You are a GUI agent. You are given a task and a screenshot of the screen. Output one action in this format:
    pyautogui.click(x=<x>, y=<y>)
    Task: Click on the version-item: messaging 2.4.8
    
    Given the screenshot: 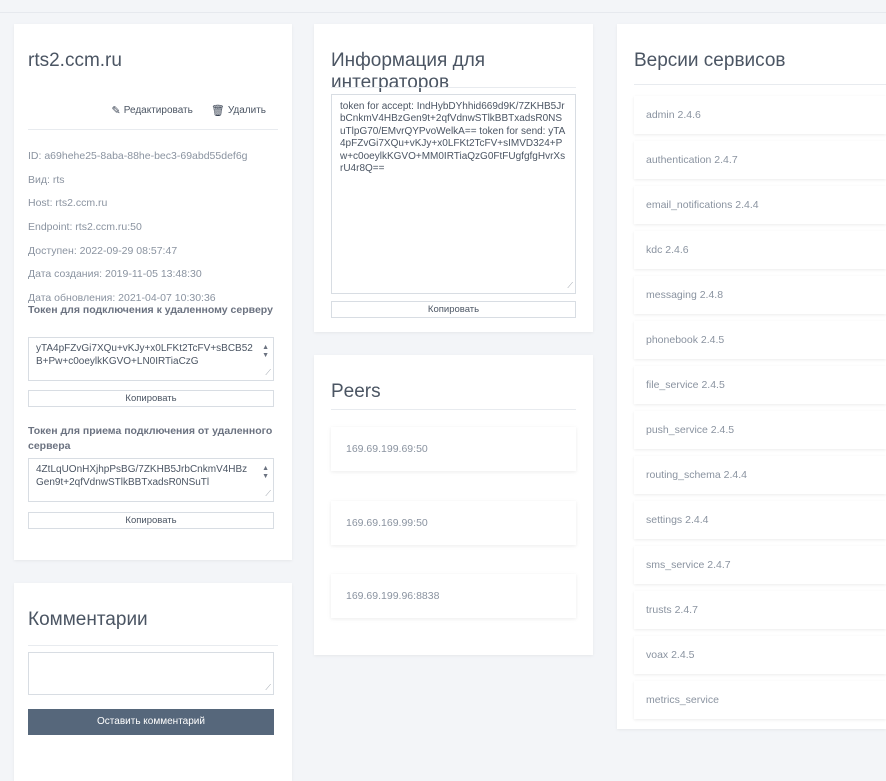 What is the action you would take?
    pyautogui.click(x=760, y=295)
    